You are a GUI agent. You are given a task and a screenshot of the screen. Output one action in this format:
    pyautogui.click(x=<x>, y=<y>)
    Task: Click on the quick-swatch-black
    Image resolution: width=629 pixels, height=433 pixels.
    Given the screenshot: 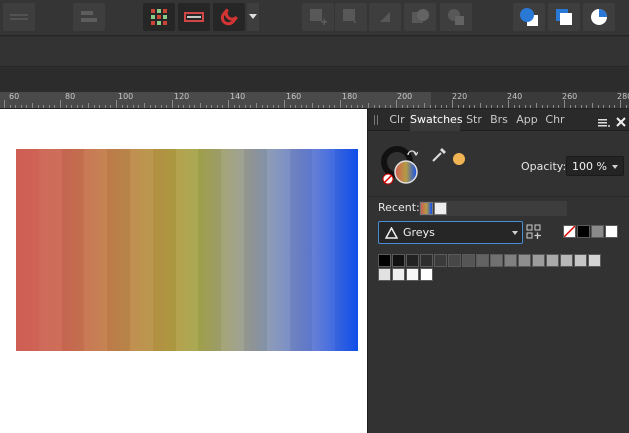 What is the action you would take?
    pyautogui.click(x=583, y=231)
    